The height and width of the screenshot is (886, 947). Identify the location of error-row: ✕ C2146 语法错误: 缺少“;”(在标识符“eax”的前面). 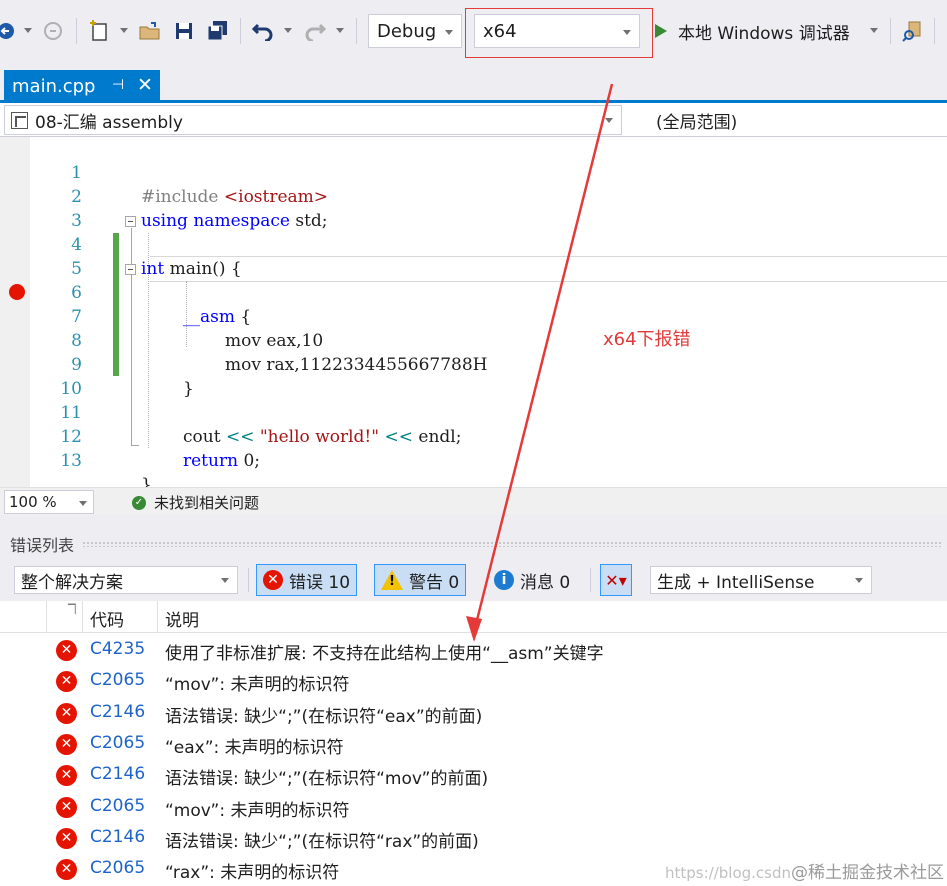
(473, 713).